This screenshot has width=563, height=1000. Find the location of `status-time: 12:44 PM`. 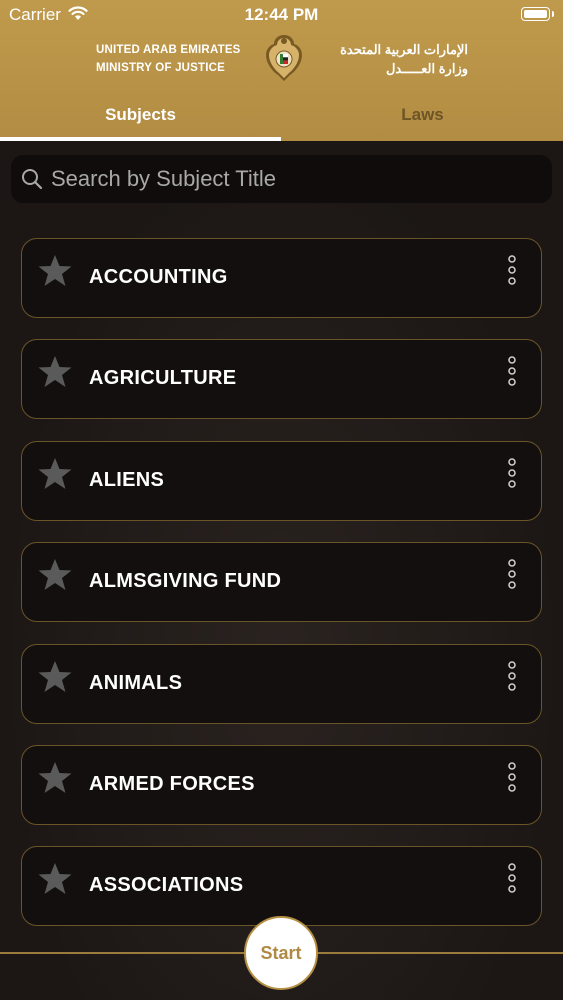

status-time: 12:44 PM is located at coordinates (281, 14).